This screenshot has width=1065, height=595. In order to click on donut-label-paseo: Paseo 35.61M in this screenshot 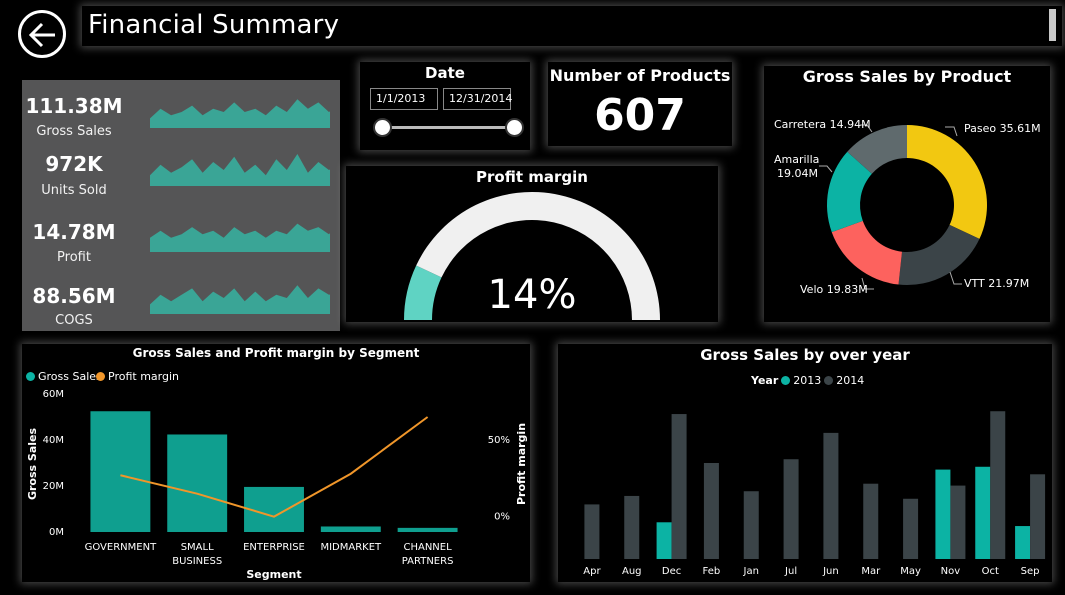, I will do `click(1002, 128)`.